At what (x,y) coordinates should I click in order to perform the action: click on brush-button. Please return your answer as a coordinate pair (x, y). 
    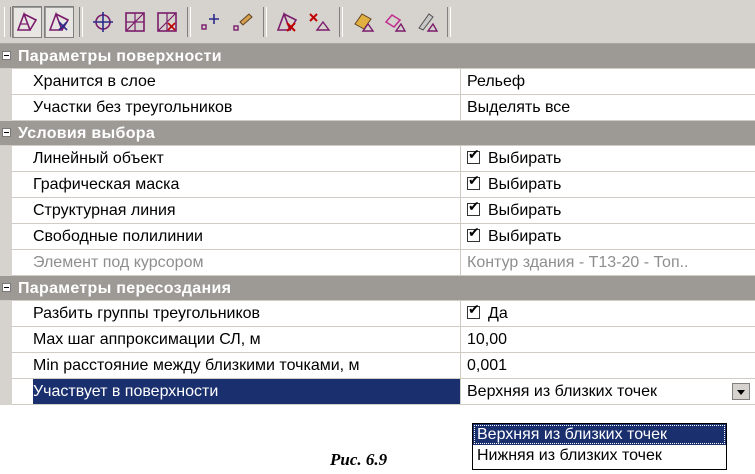
    Looking at the image, I should click on (243, 22).